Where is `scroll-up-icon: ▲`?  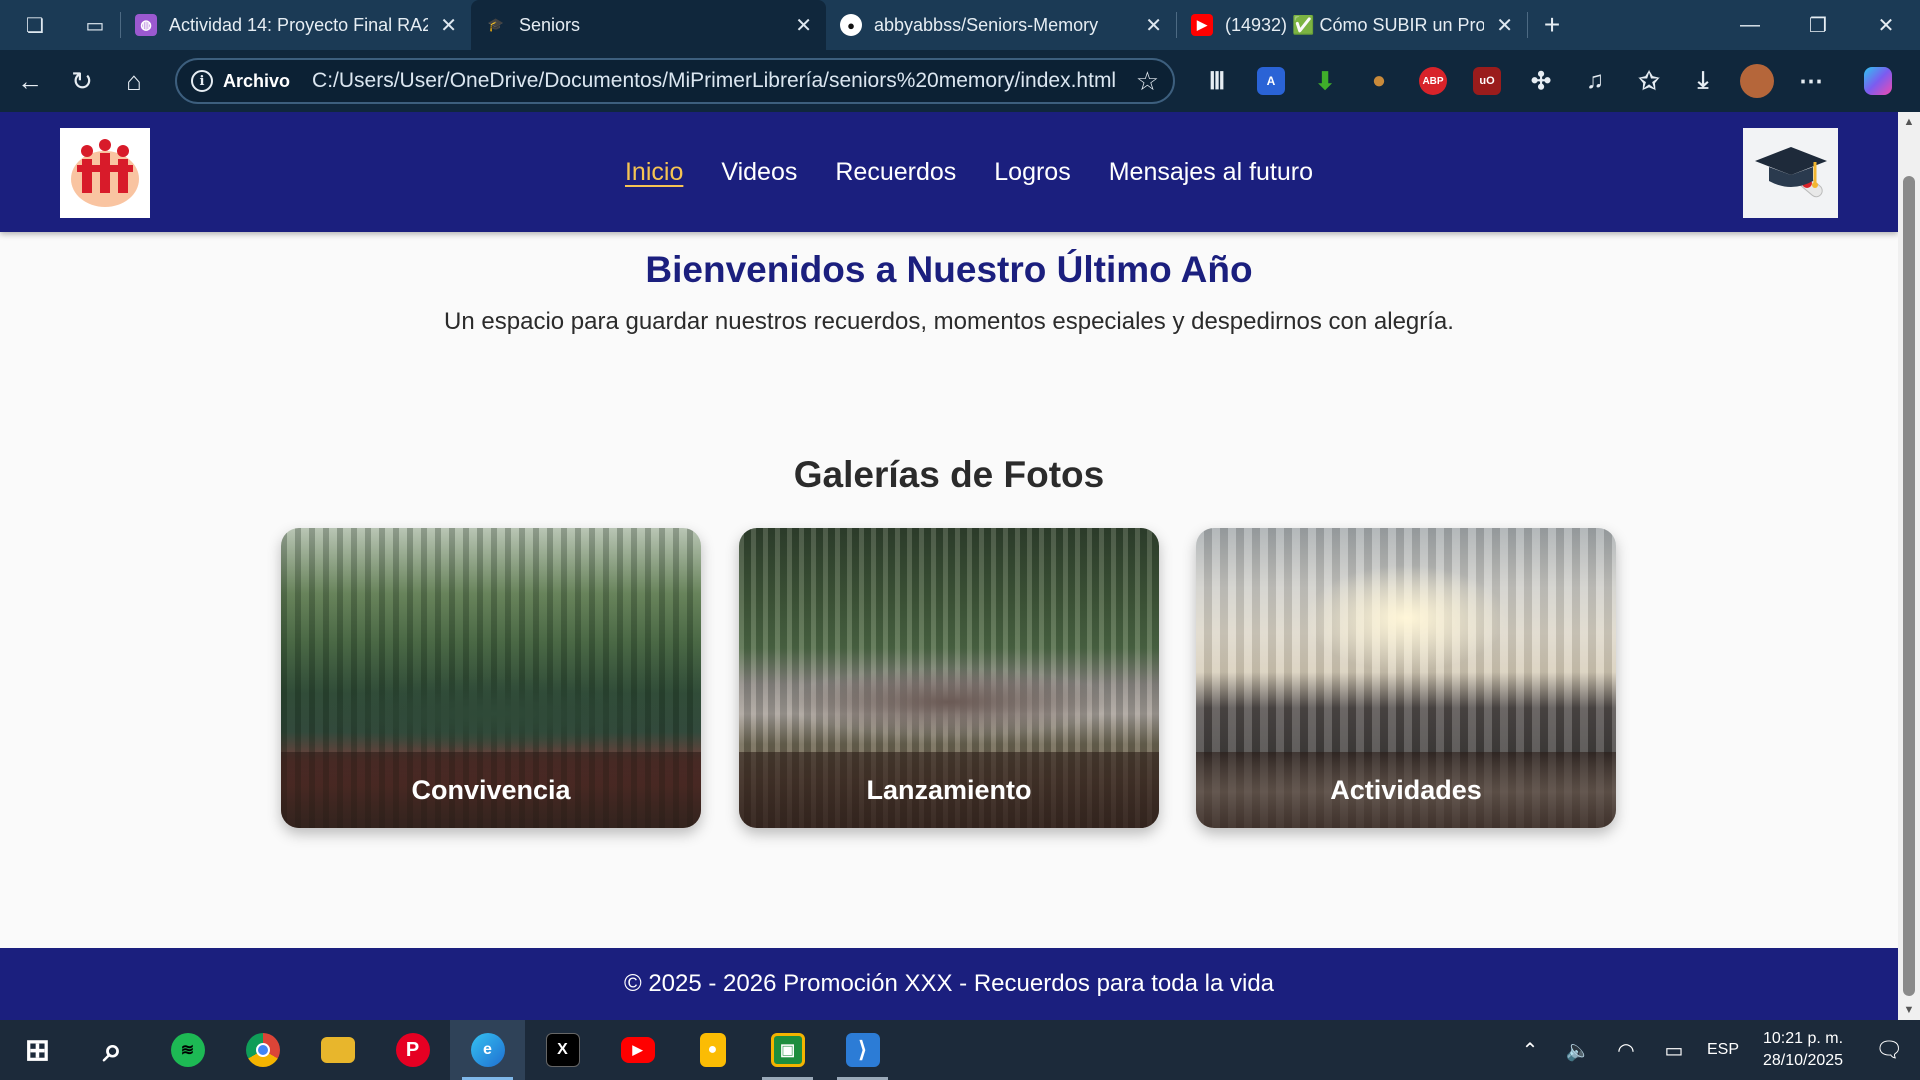 scroll-up-icon: ▲ is located at coordinates (1909, 122).